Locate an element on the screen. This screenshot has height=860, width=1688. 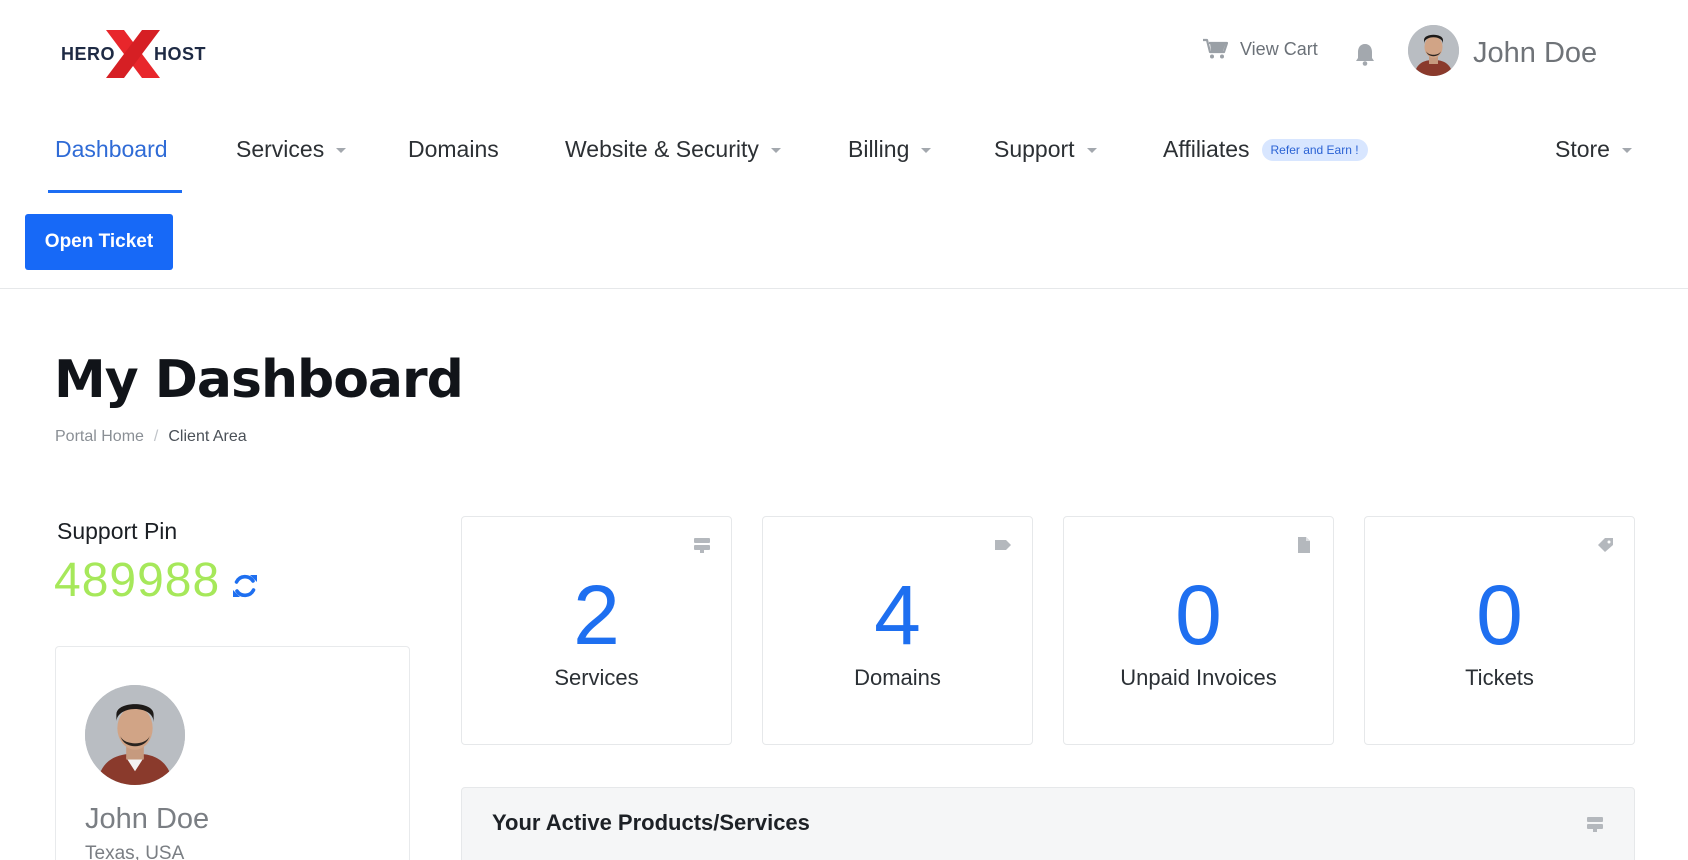
nav-label: Services is located at coordinates (280, 149).